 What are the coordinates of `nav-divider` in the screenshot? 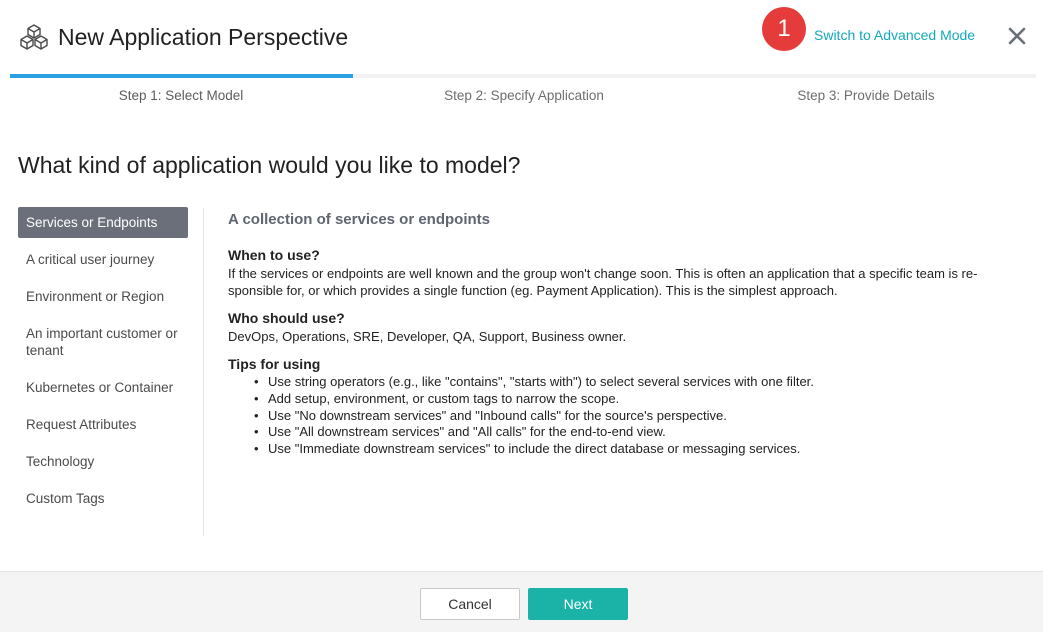 It's located at (203, 372).